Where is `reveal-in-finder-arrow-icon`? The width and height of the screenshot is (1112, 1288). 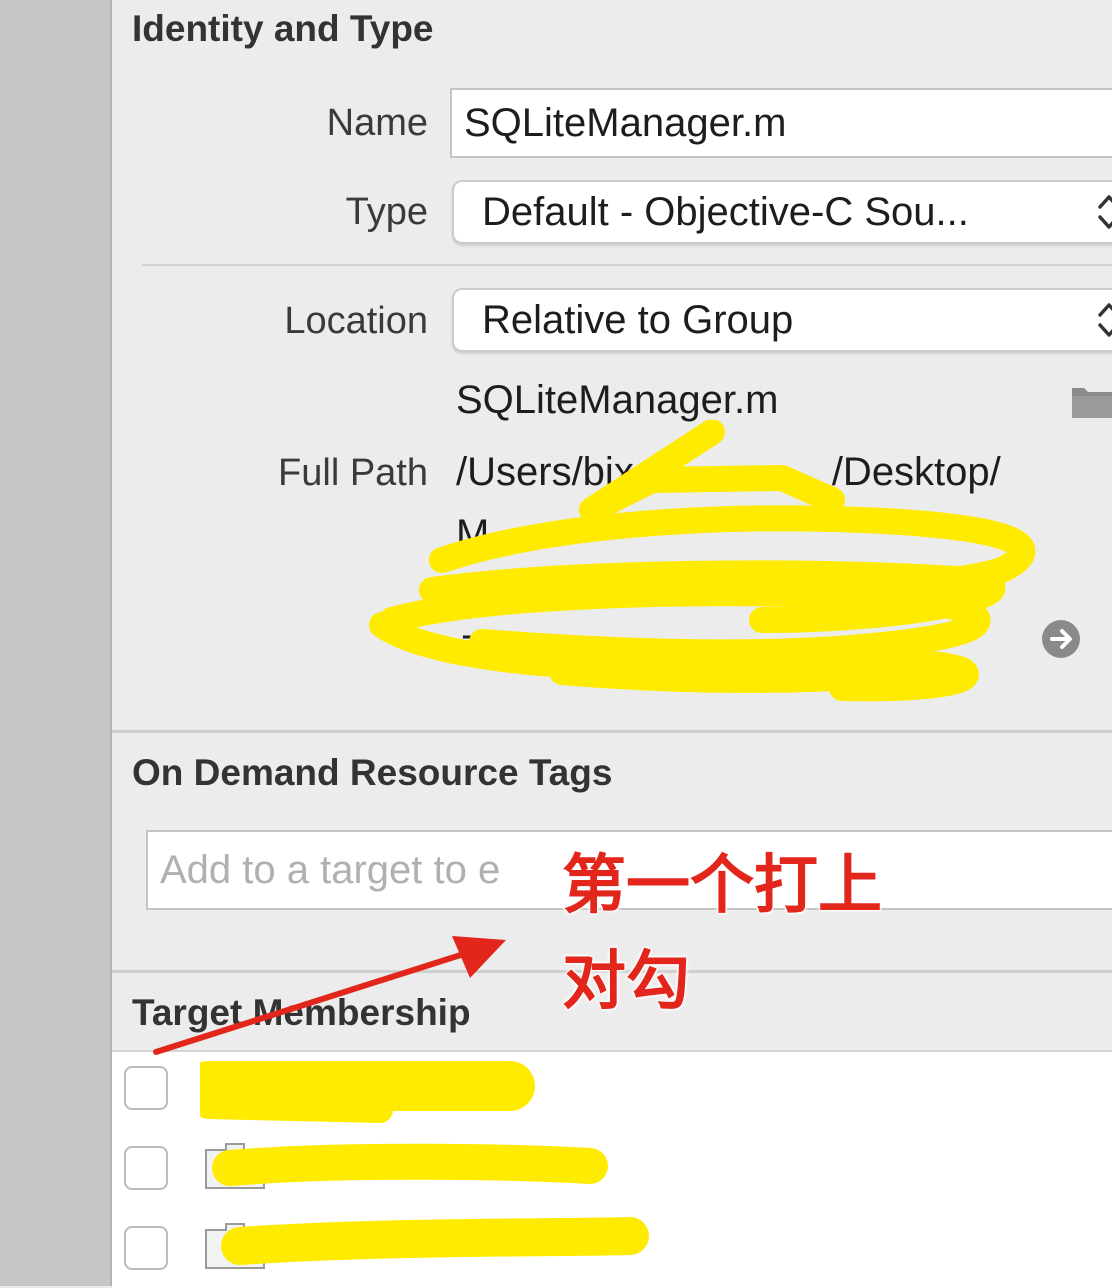 reveal-in-finder-arrow-icon is located at coordinates (1061, 639).